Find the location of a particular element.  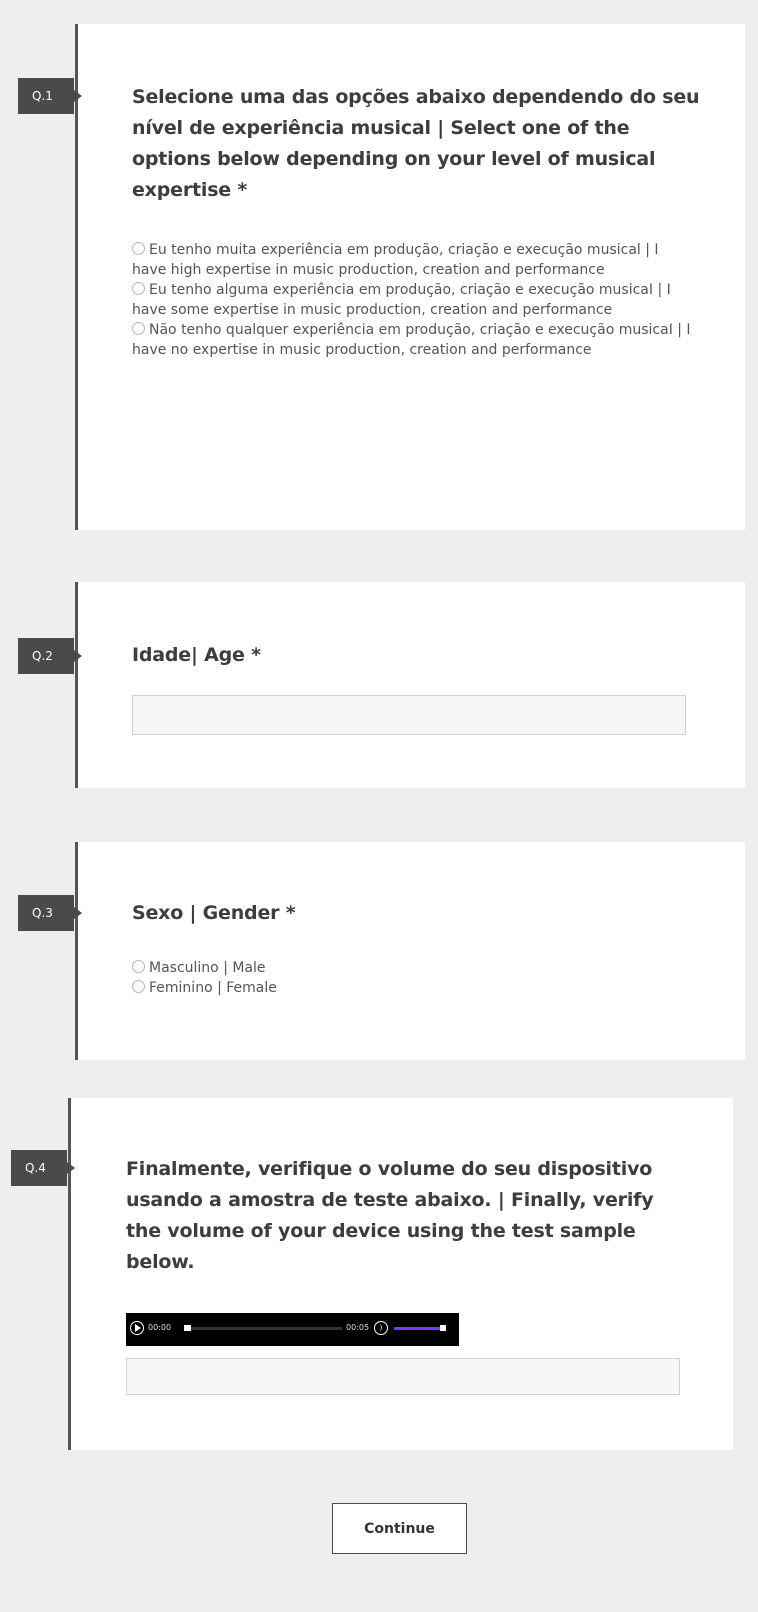

duration: 00:05 is located at coordinates (358, 1327).